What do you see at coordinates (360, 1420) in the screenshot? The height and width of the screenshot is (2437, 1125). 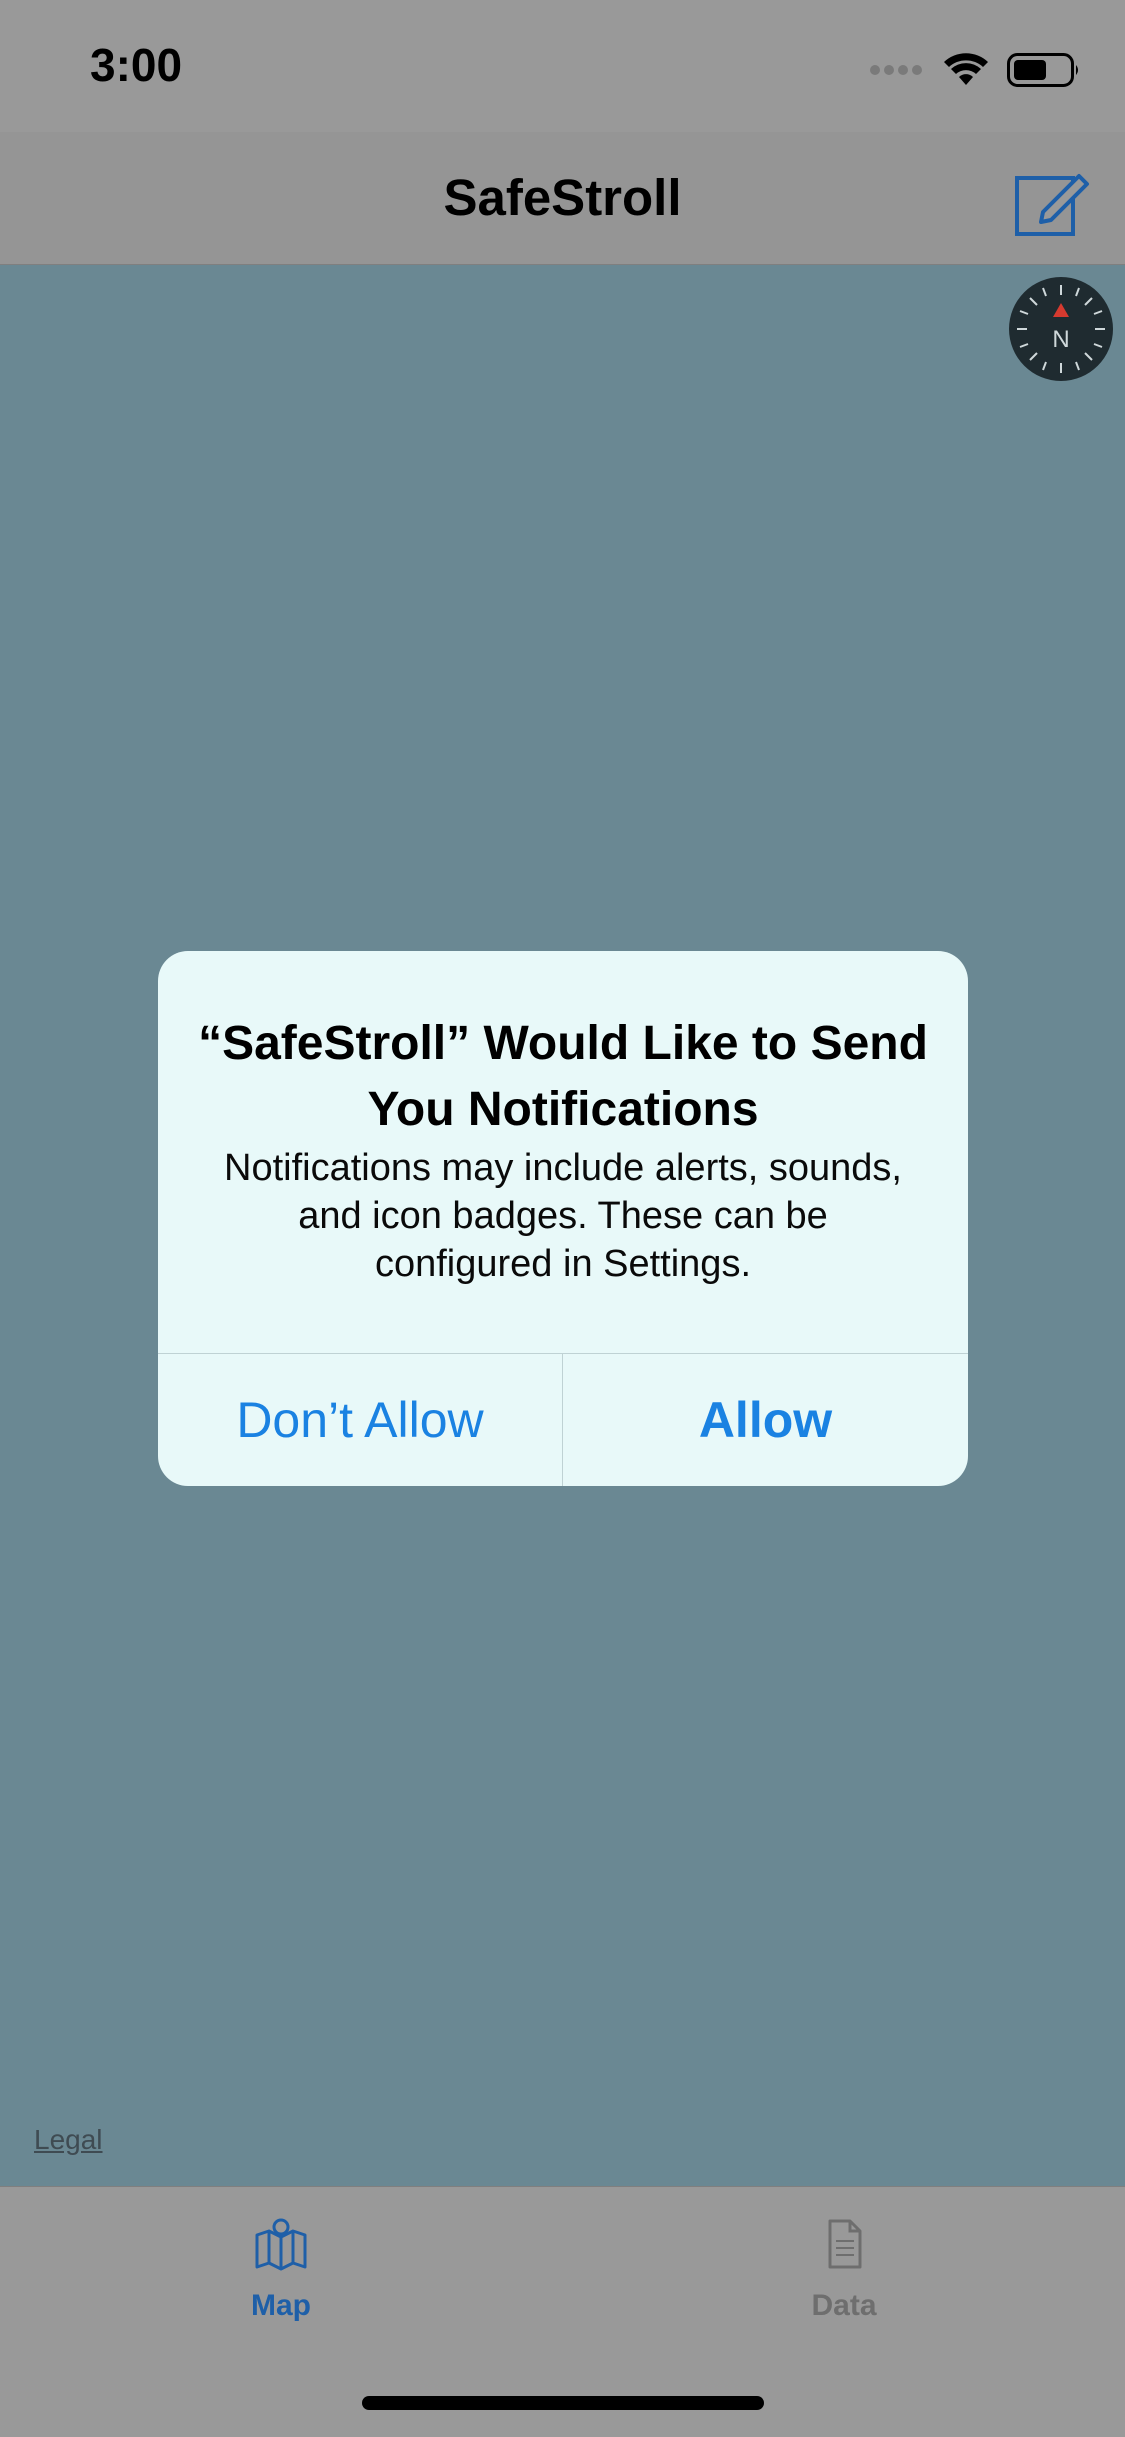 I see `dont-allow-button: Don’t Allow` at bounding box center [360, 1420].